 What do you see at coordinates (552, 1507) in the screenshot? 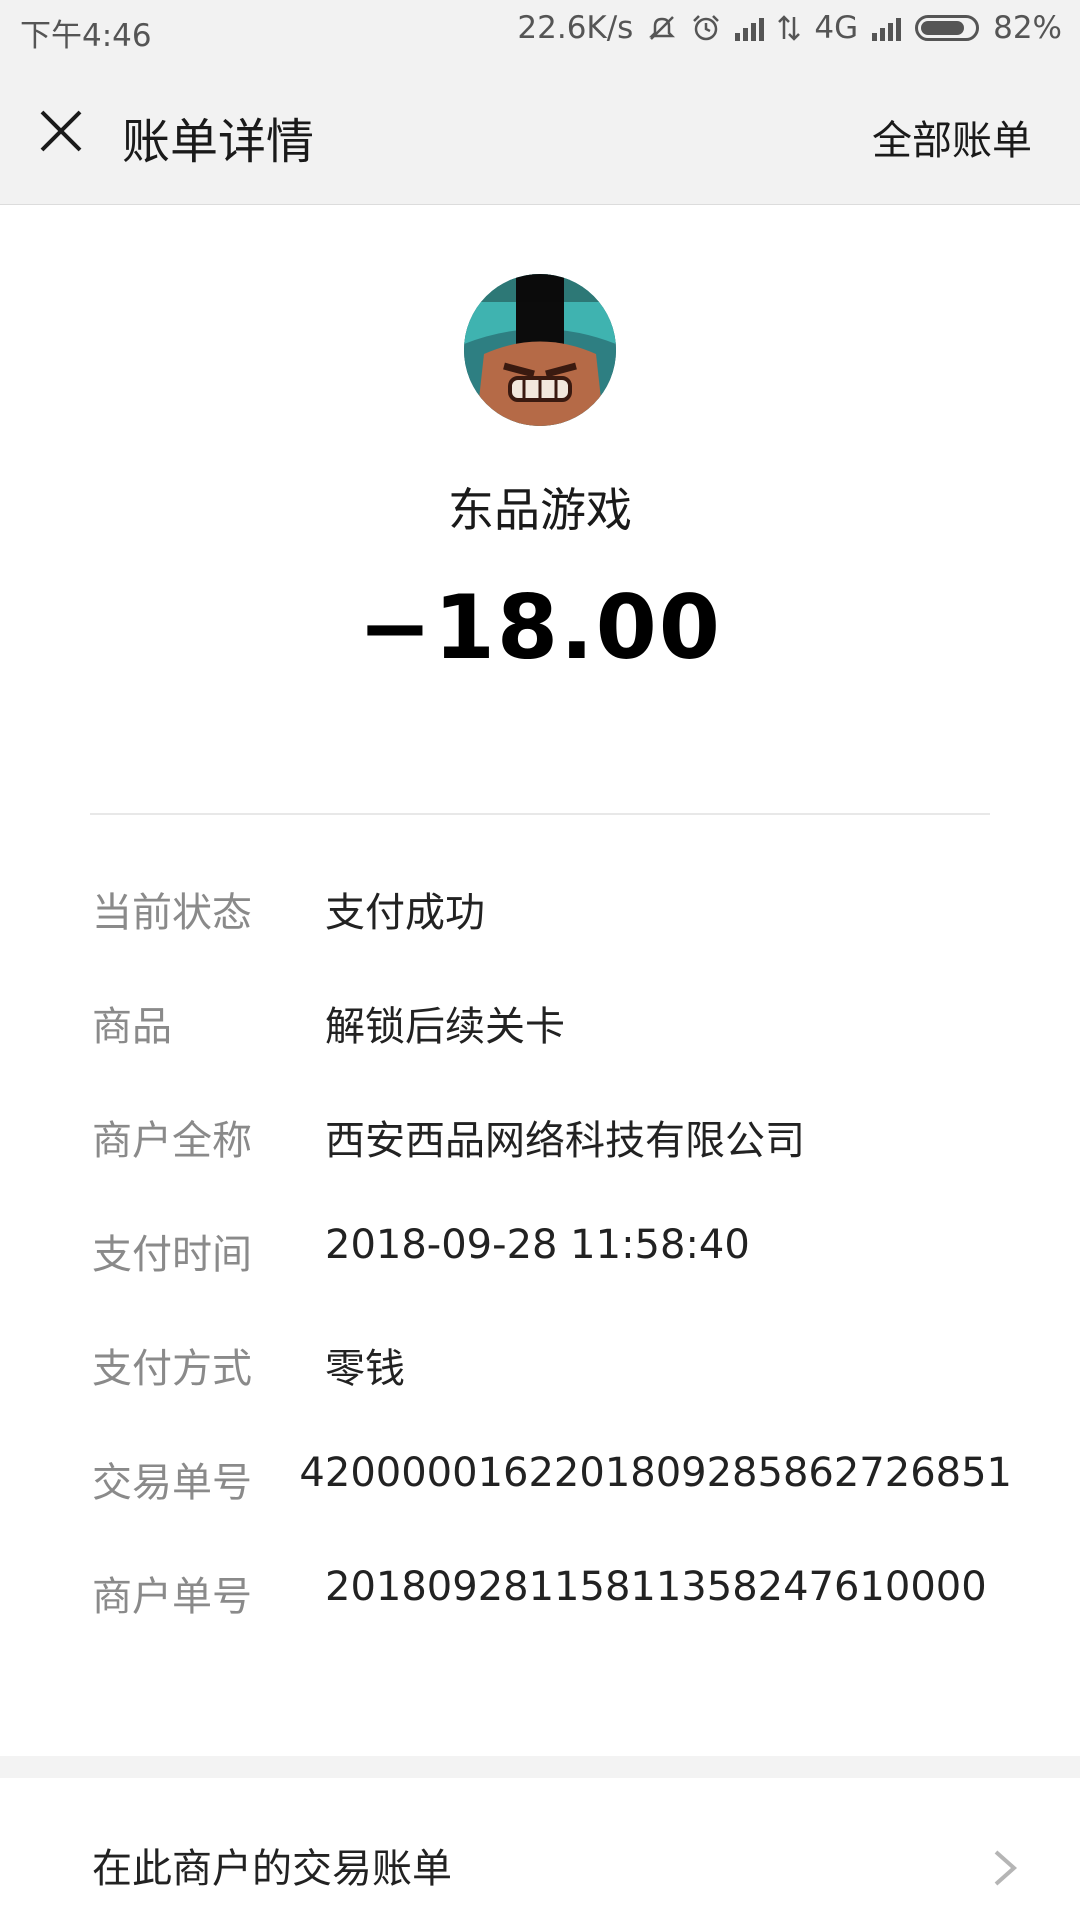
I see `detail-row-transaction-id: 交易单号 4200000162201809285862726851` at bounding box center [552, 1507].